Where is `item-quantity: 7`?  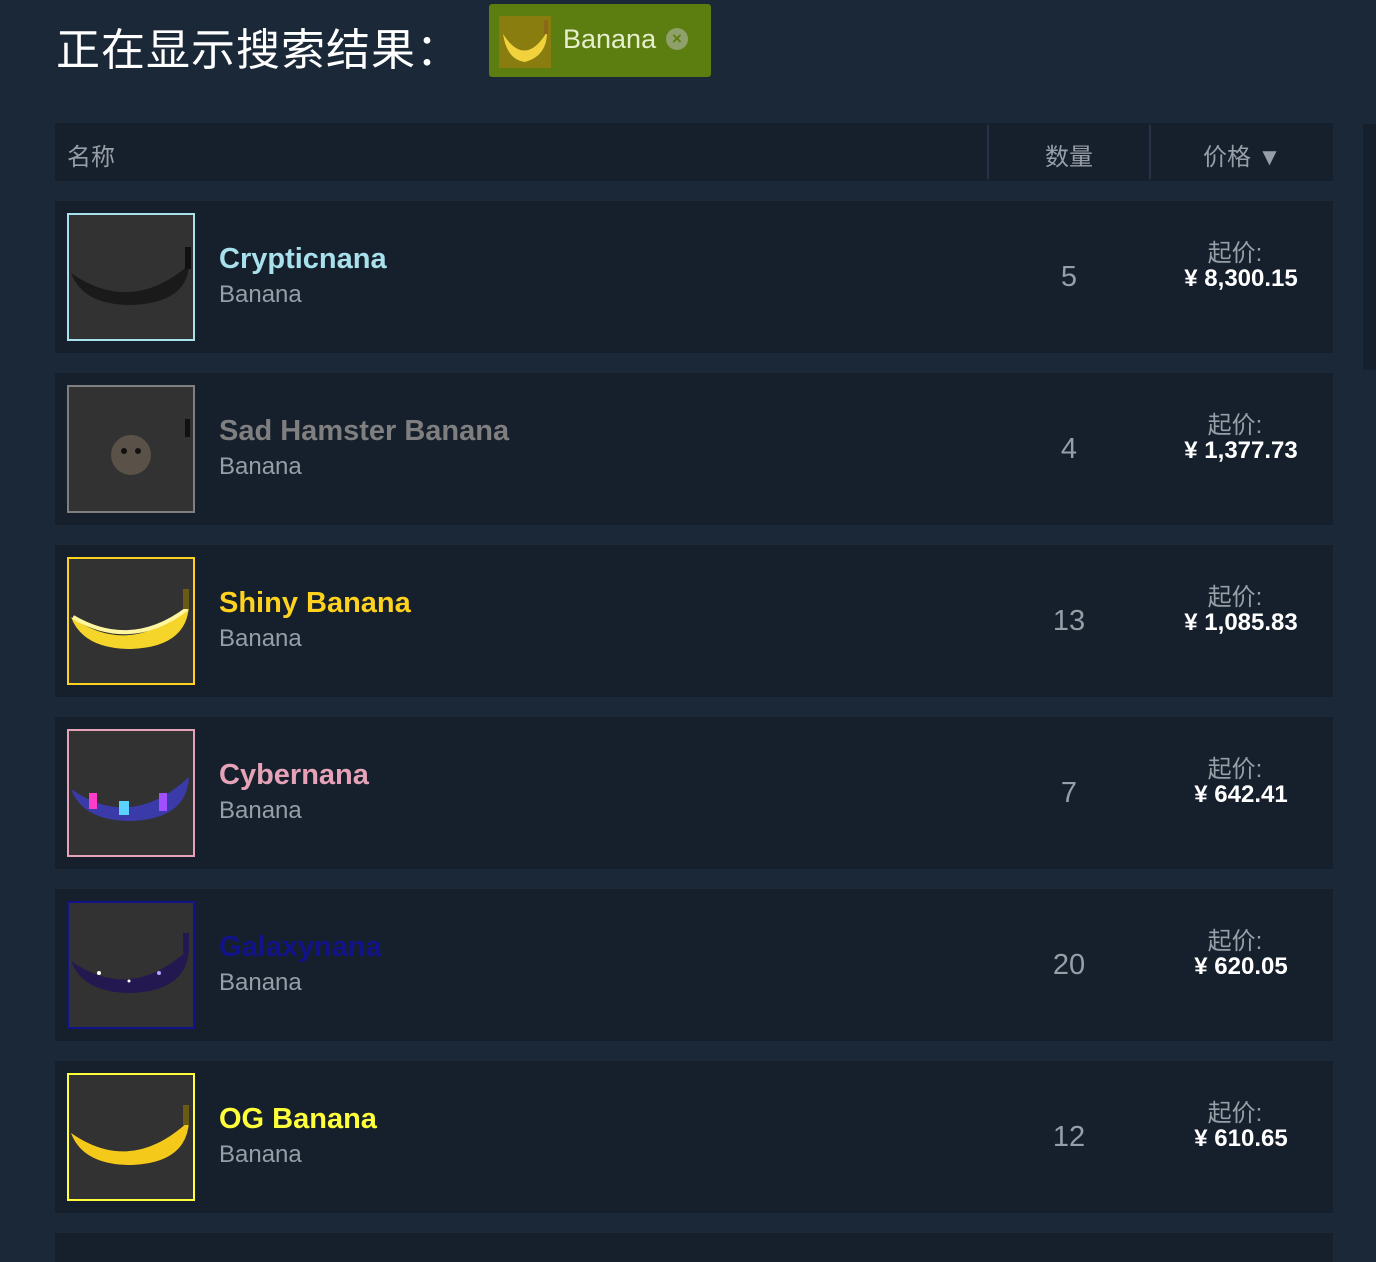 item-quantity: 7 is located at coordinates (1069, 793).